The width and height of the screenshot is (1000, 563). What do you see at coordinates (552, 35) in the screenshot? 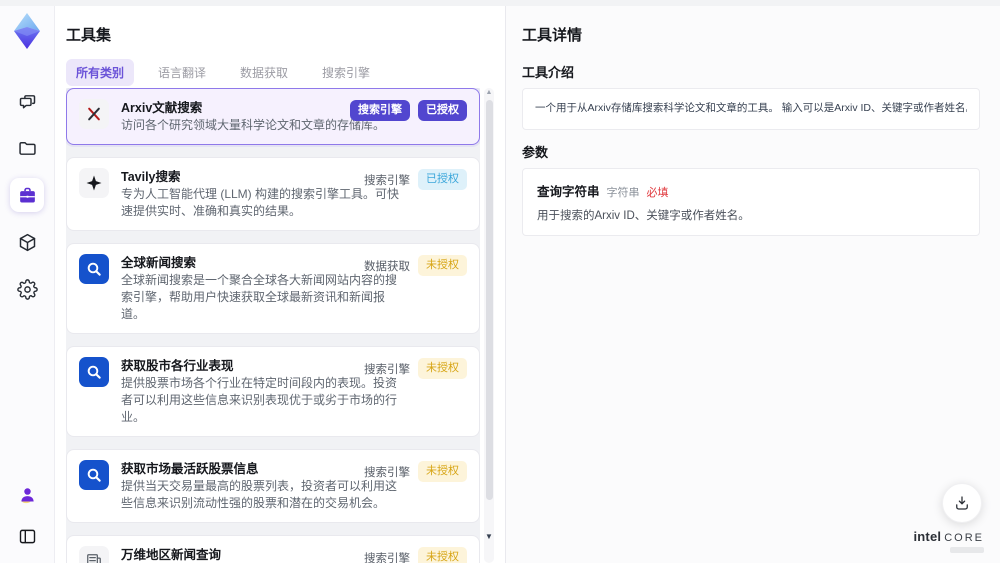
I see `detail-title: 工具详情` at bounding box center [552, 35].